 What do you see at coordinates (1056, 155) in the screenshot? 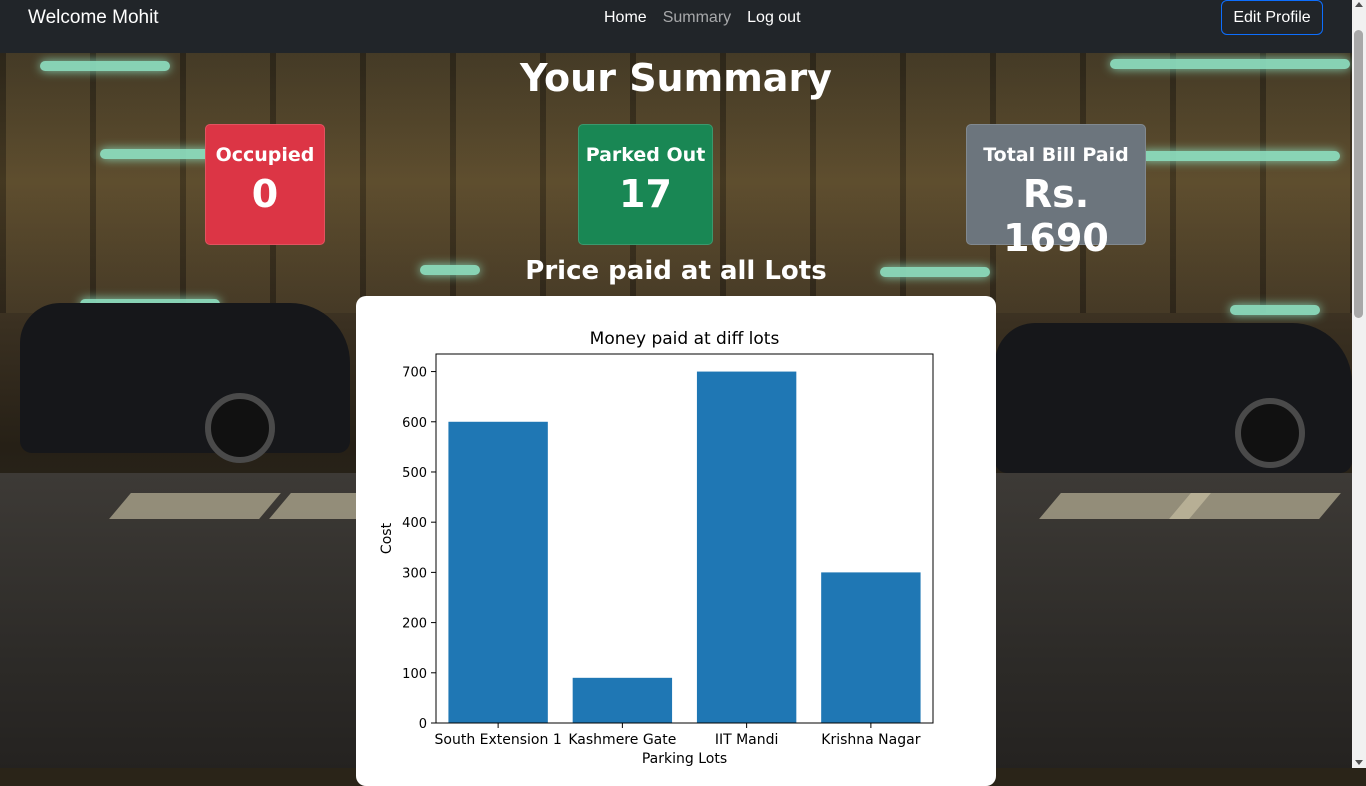
I see `total-bill-label: Total Bill Paid` at bounding box center [1056, 155].